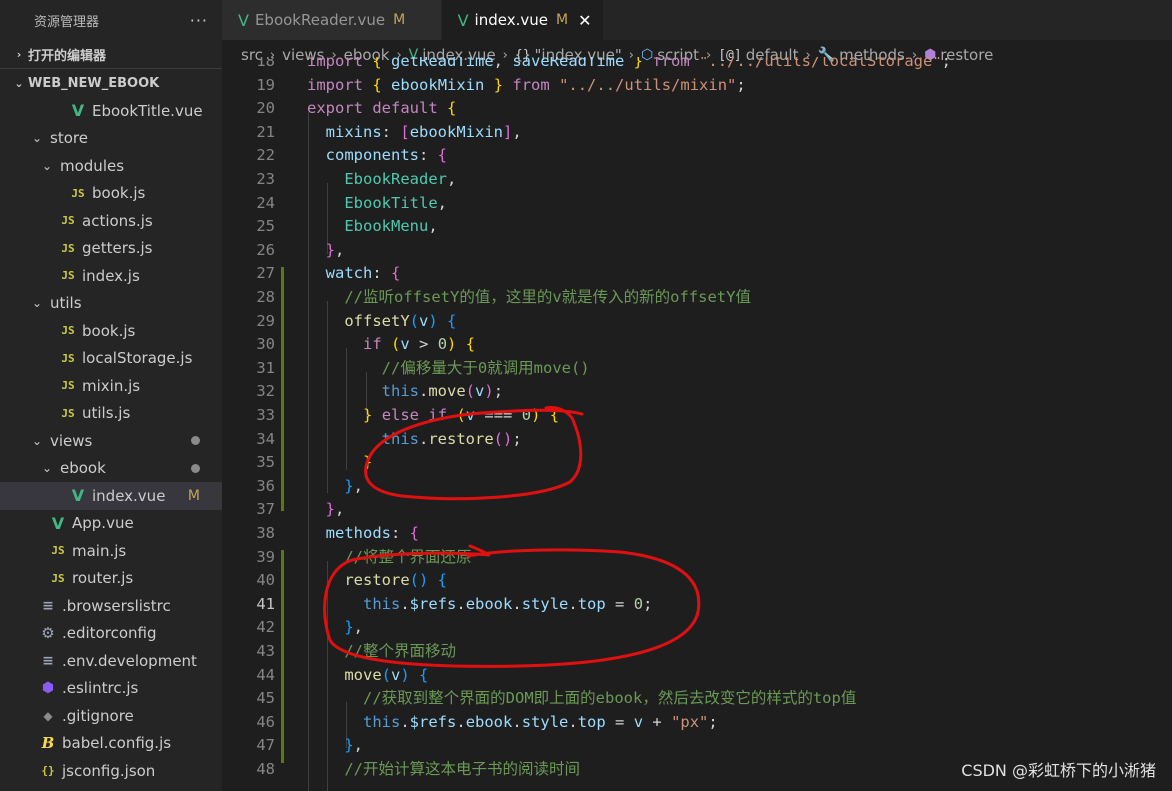 The width and height of the screenshot is (1172, 791). Describe the element at coordinates (111, 496) in the screenshot. I see `file-item: Vindex.vue M` at that location.